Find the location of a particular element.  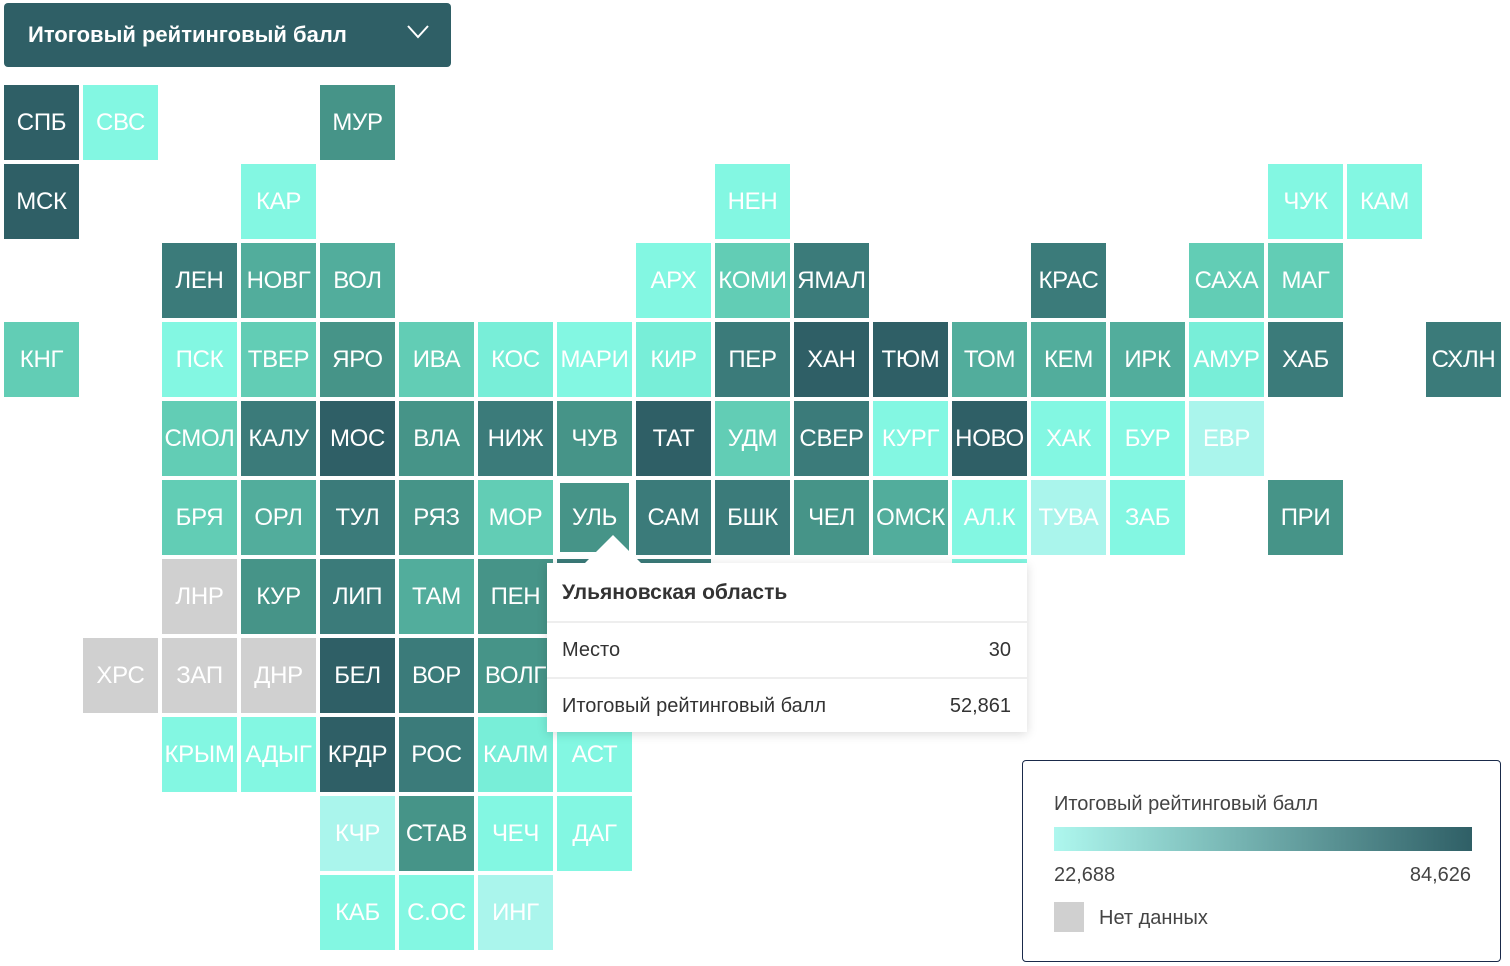

region-tile: БУР is located at coordinates (1147, 438).